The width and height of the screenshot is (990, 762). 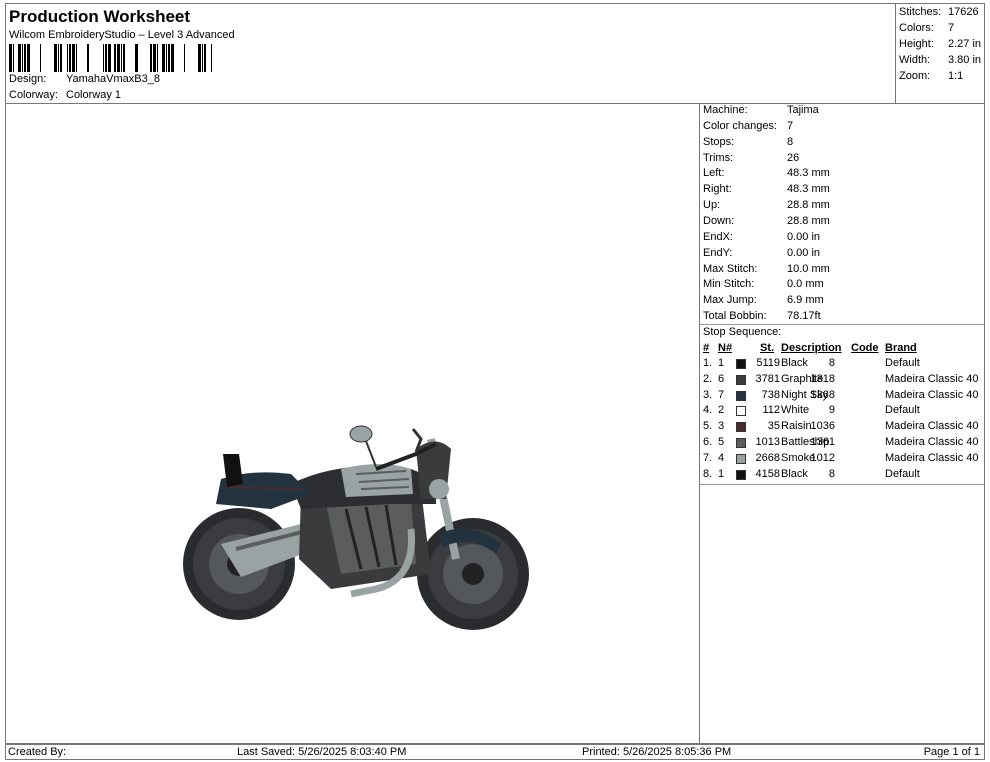 What do you see at coordinates (808, 269) in the screenshot?
I see `detail-value: 10.0 mm` at bounding box center [808, 269].